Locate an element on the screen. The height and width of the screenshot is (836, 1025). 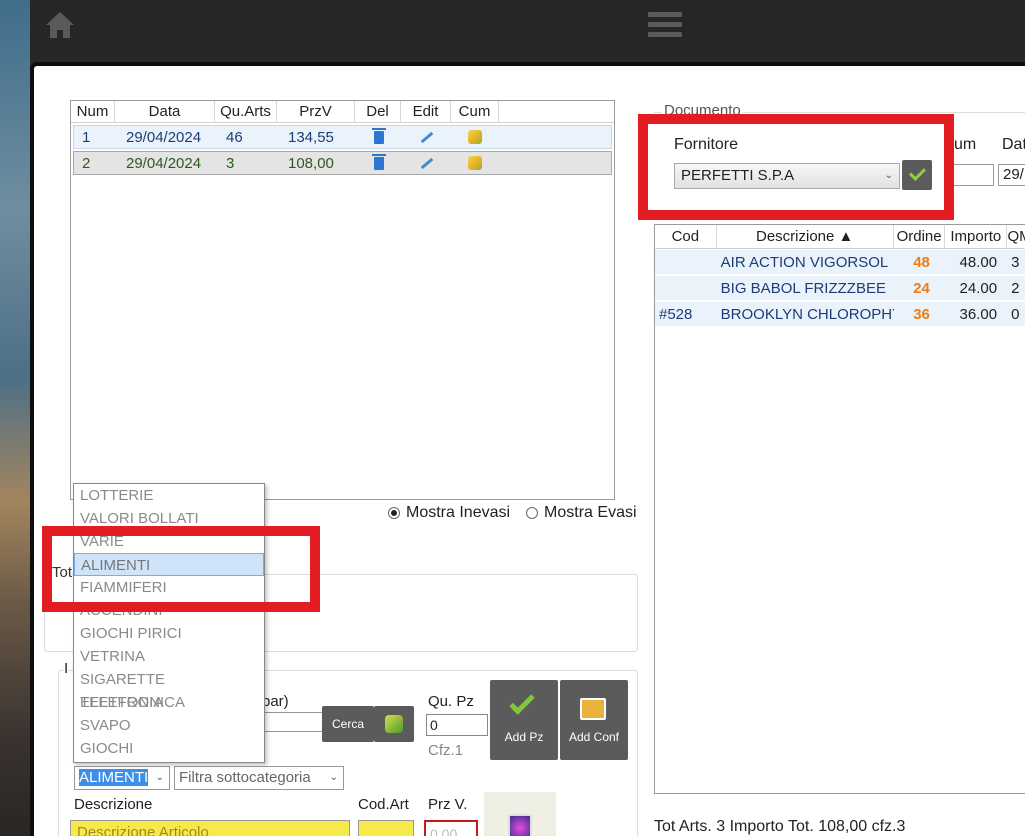
num-input is located at coordinates (972, 175).